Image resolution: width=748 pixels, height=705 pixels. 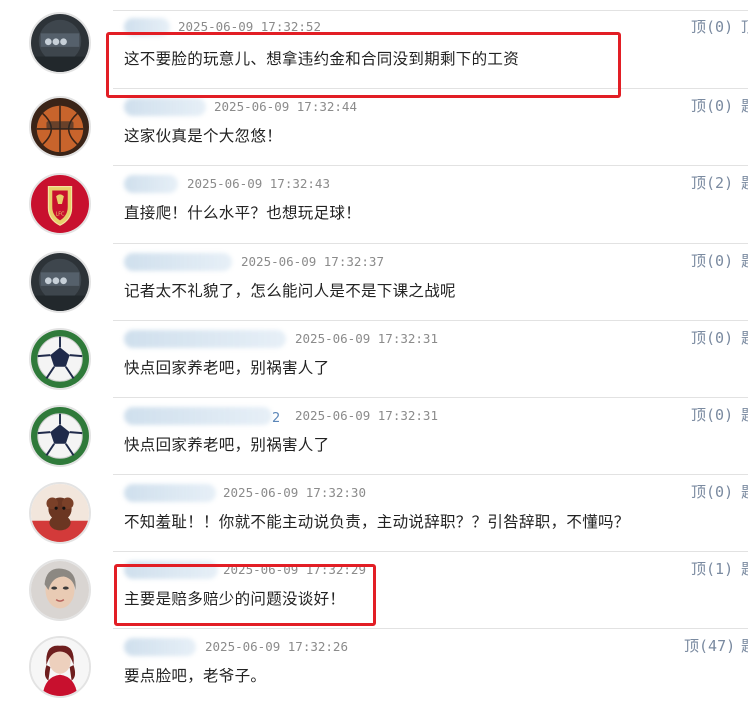 What do you see at coordinates (312, 261) in the screenshot?
I see `timestamp: 2025-06-09 17:32:37` at bounding box center [312, 261].